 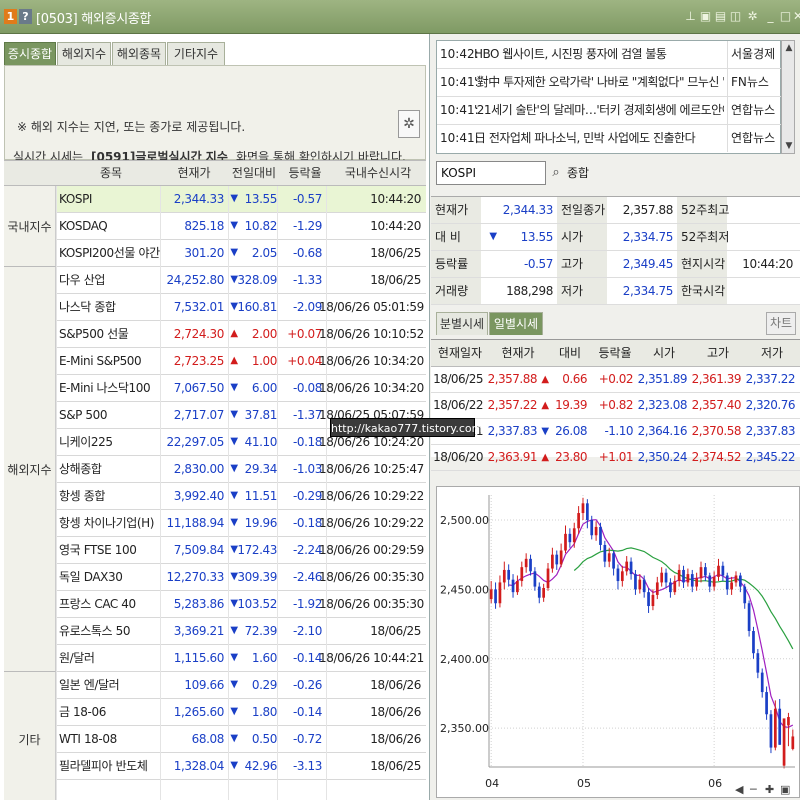 What do you see at coordinates (304, 334) in the screenshot?
I see `row-rate: +0.07` at bounding box center [304, 334].